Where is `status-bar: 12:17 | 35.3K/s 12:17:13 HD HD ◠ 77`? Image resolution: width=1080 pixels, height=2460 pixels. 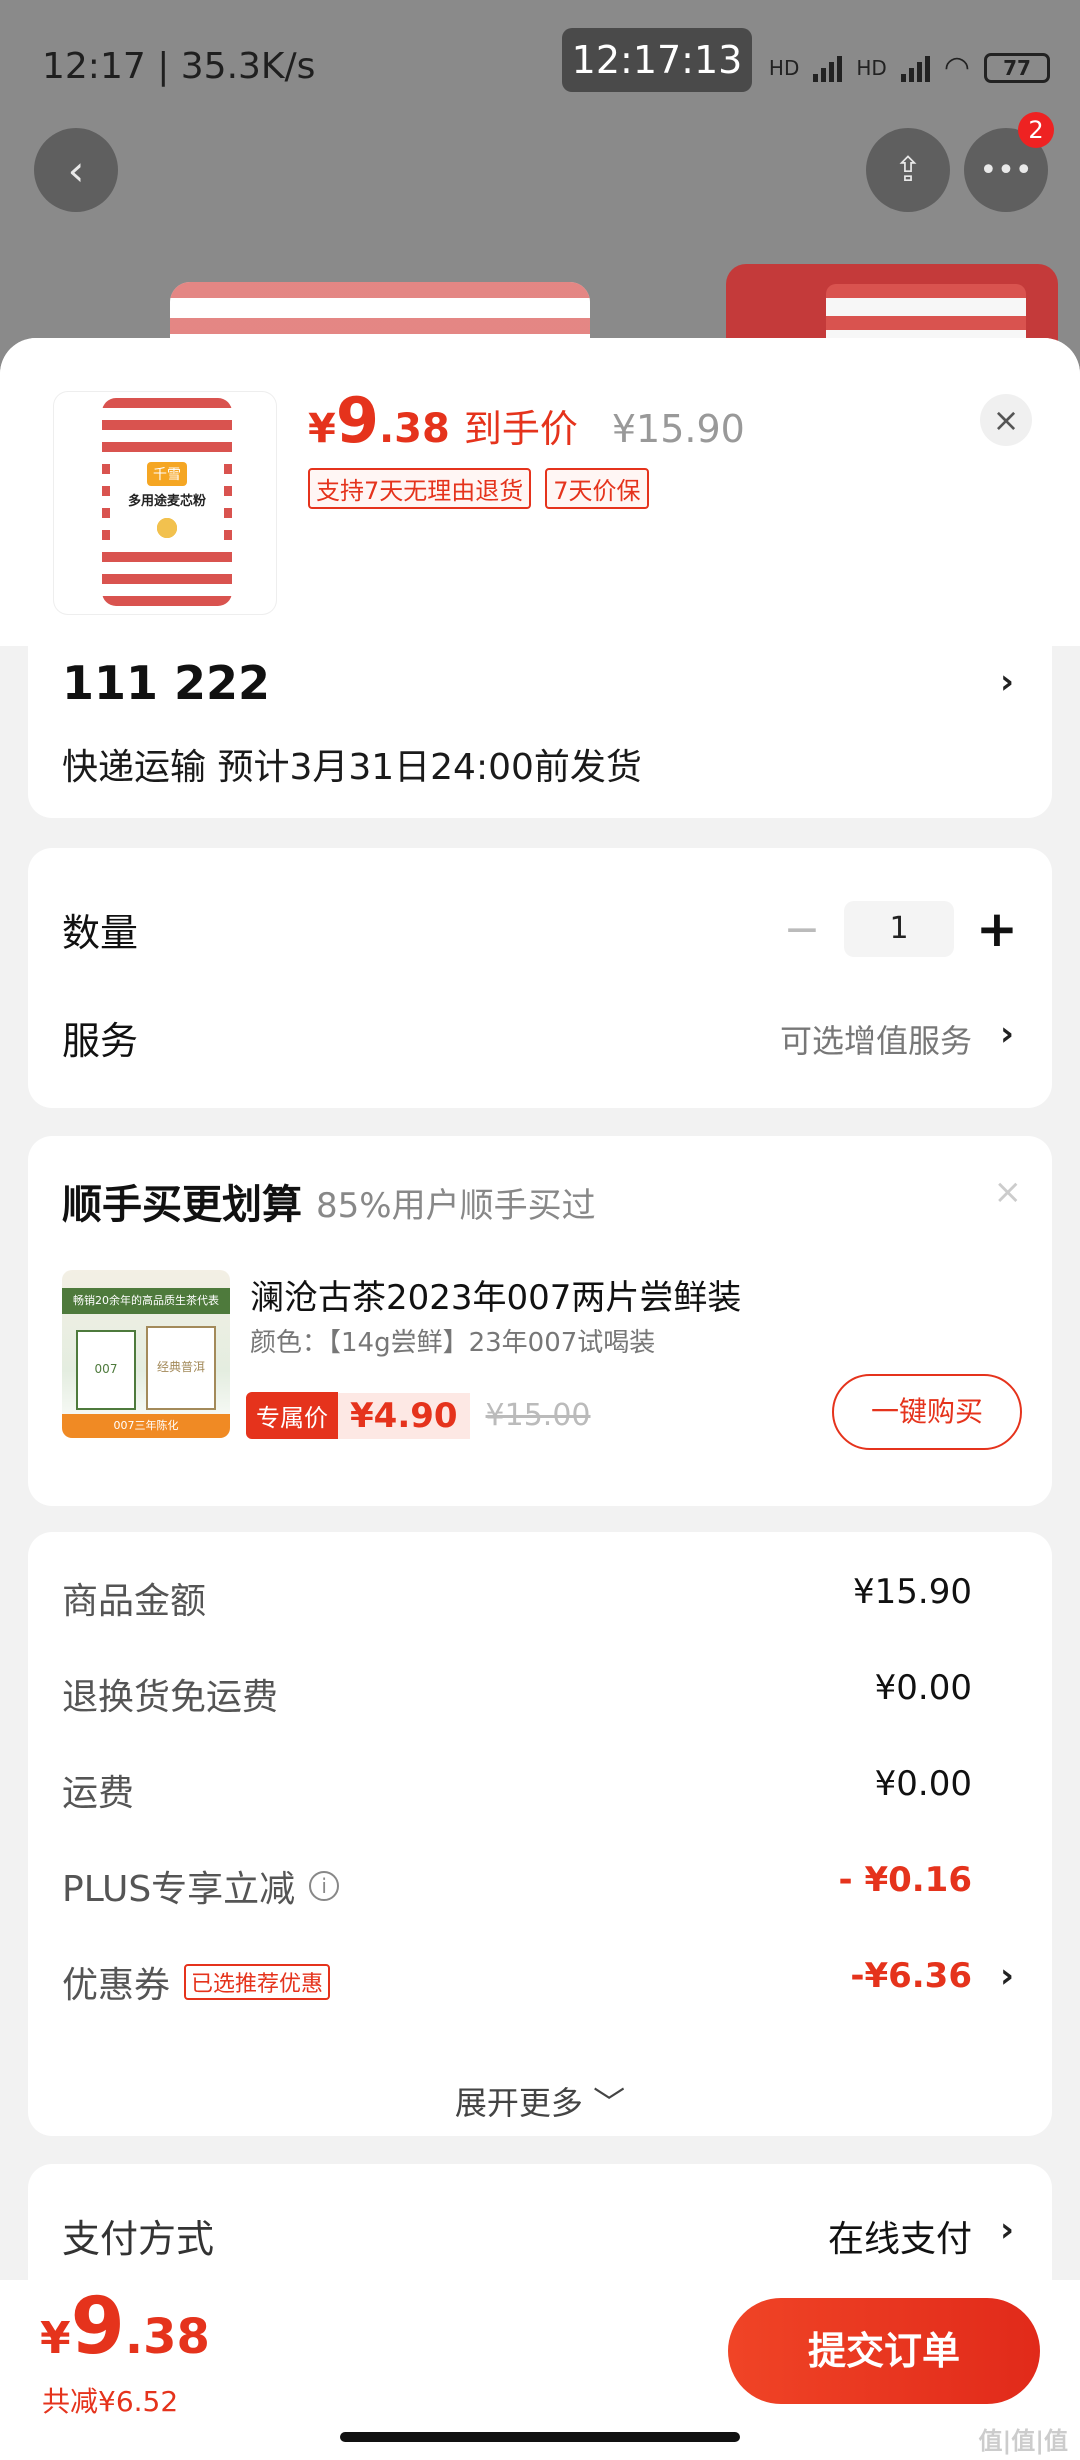 status-bar: 12:17 | 35.3K/s 12:17:13 HD HD ◠ 77 is located at coordinates (540, 65).